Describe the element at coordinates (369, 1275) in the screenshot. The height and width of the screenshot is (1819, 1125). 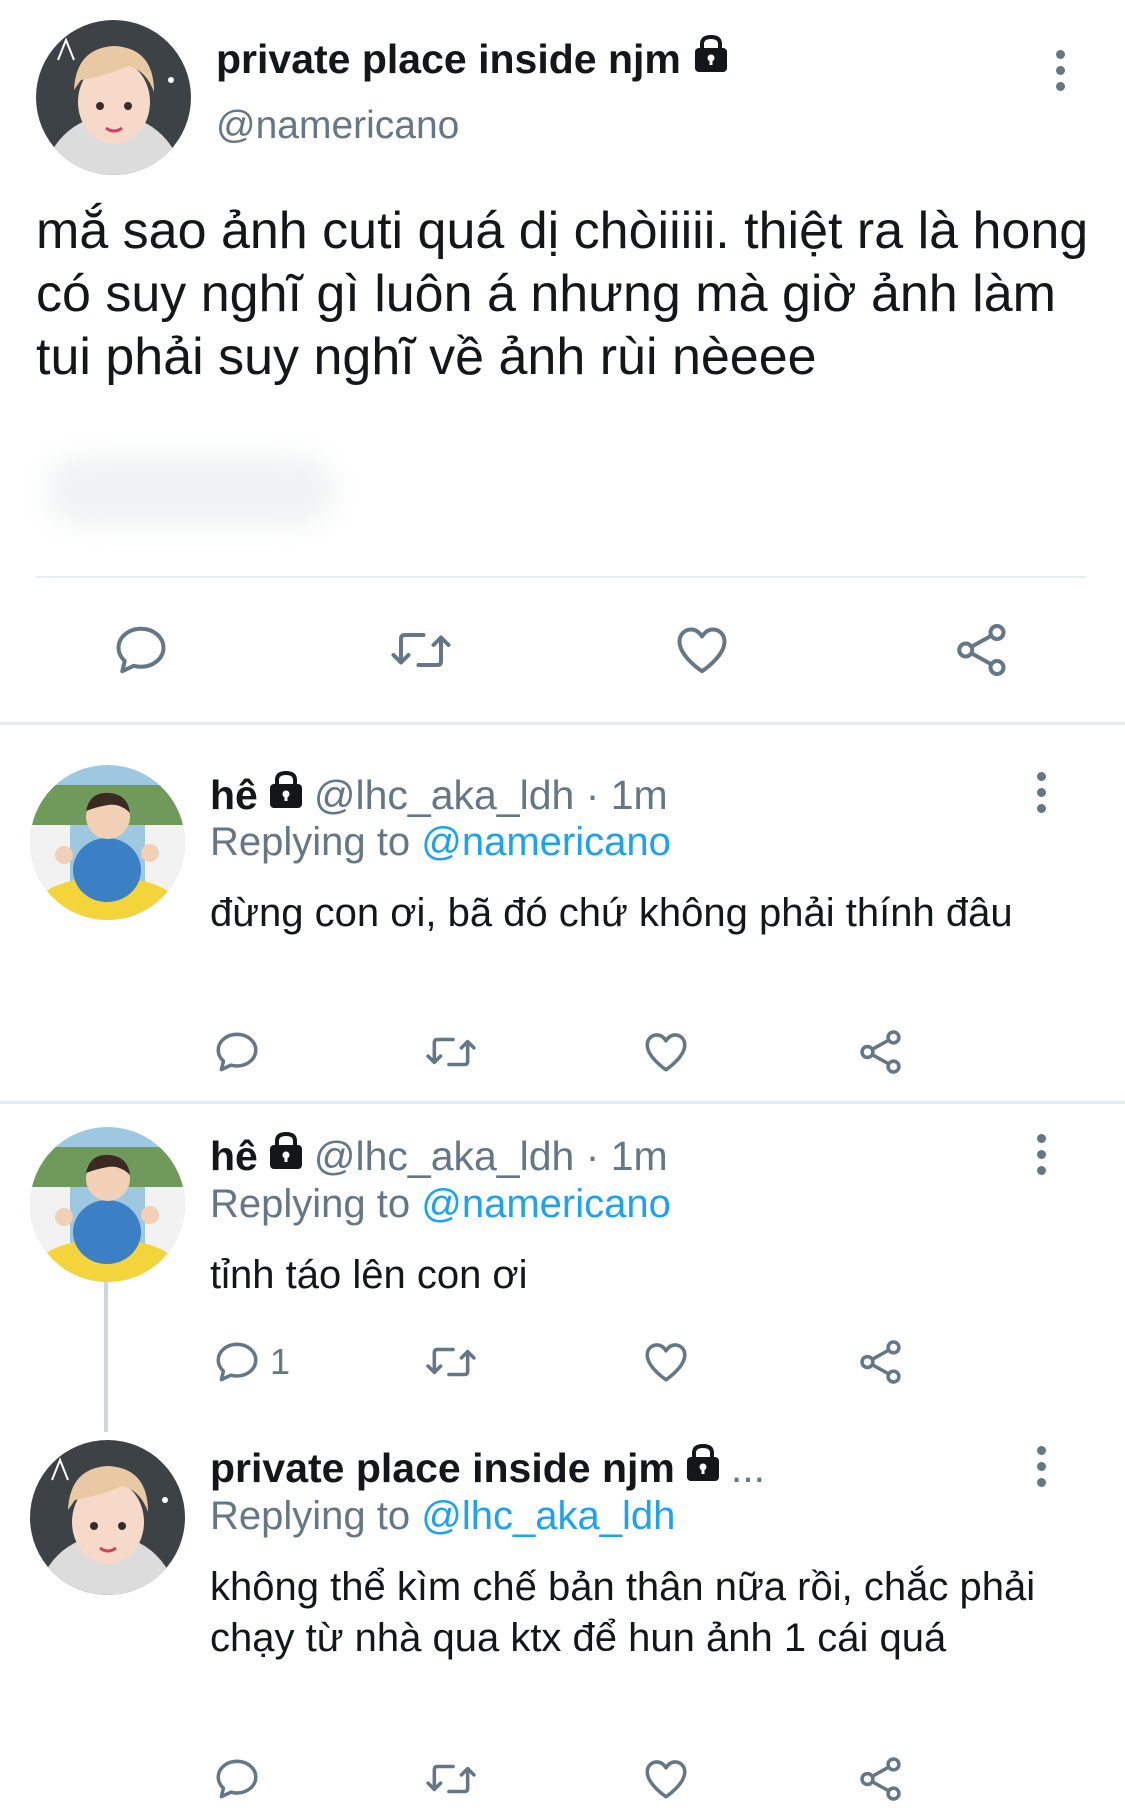
I see `reply-text: tỉnh táo lên con ơi` at that location.